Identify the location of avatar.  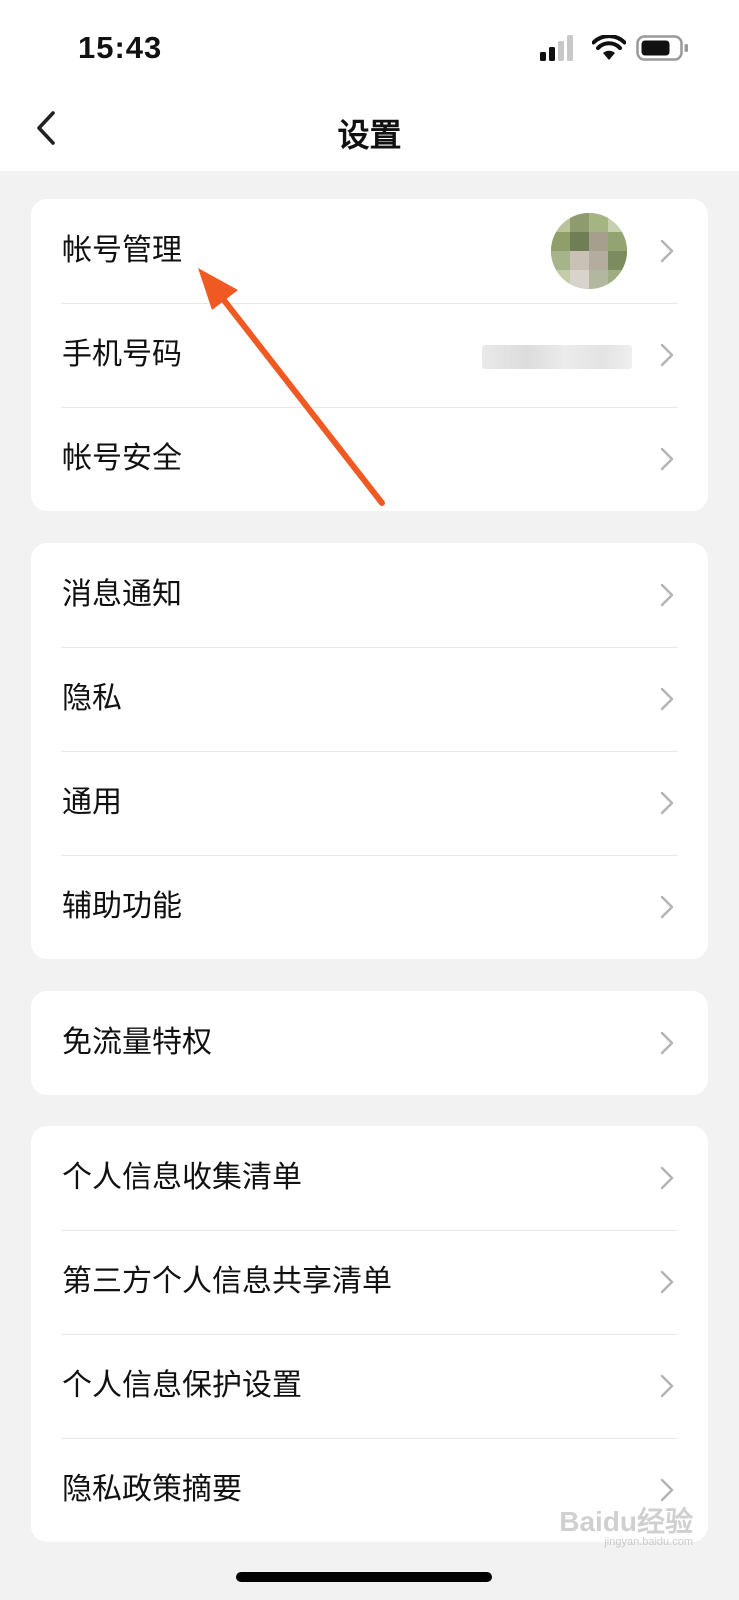
(589, 251).